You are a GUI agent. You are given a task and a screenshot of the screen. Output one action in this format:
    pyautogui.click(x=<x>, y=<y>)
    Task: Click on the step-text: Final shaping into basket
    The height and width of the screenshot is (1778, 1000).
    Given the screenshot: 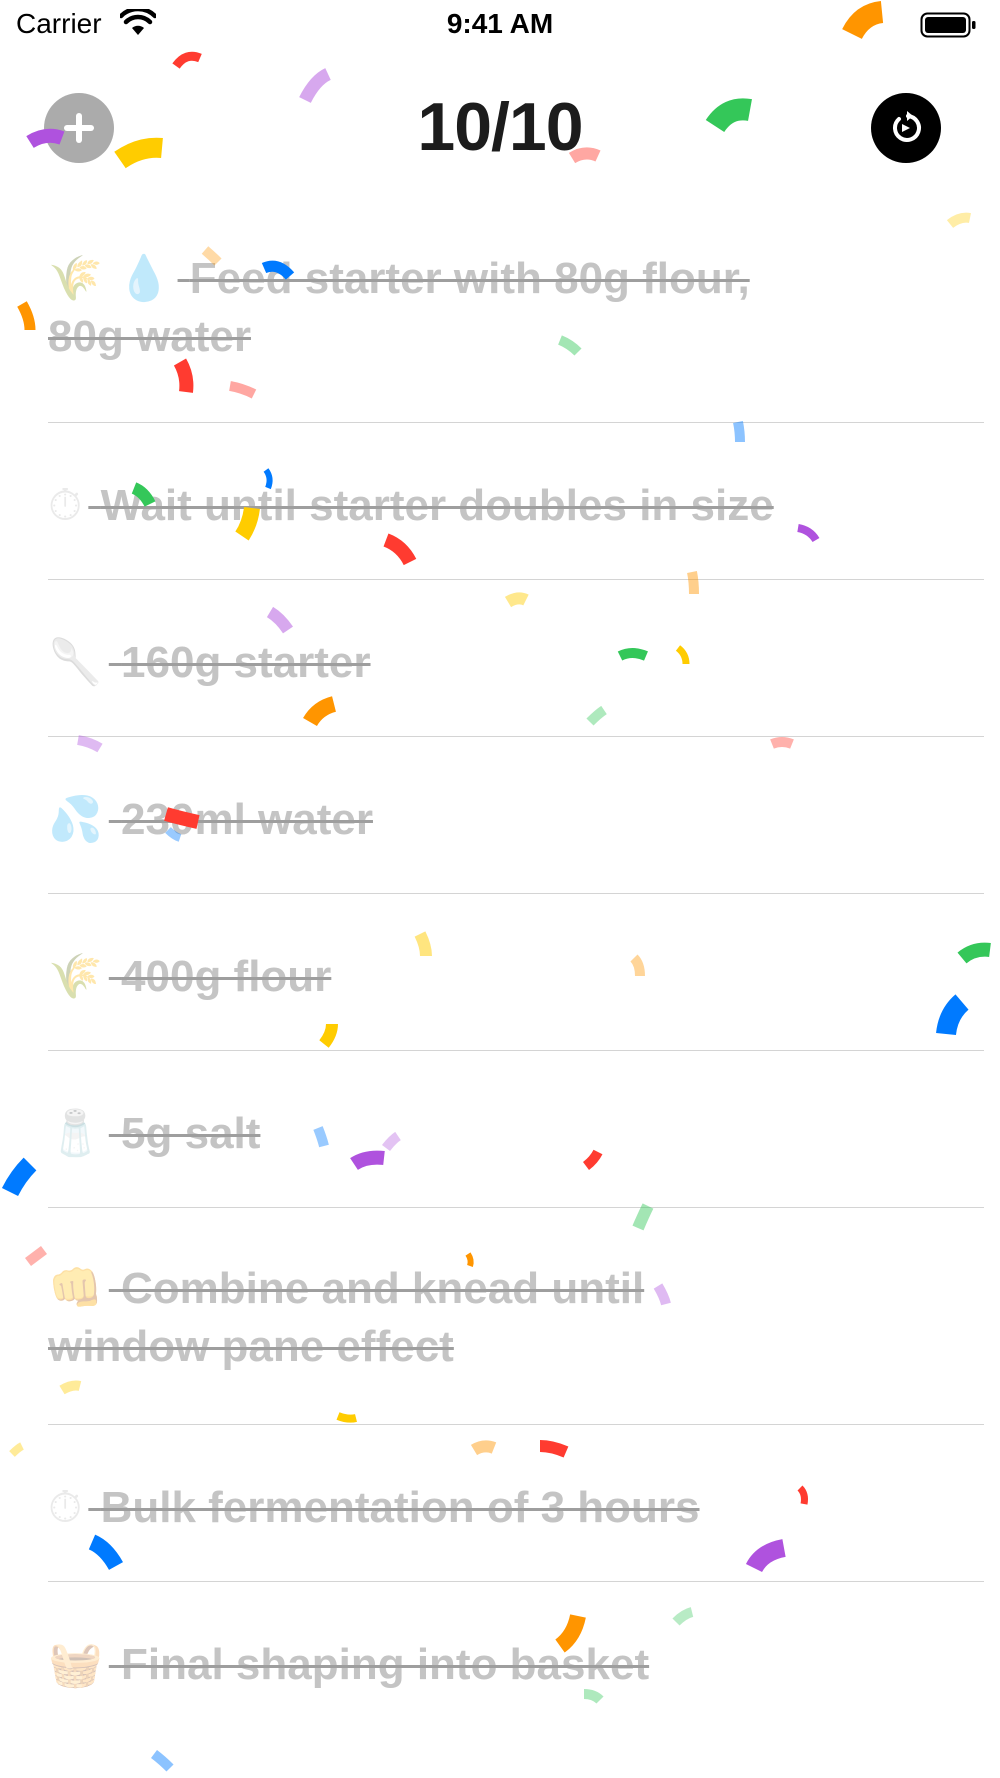 What is the action you would take?
    pyautogui.click(x=385, y=1664)
    